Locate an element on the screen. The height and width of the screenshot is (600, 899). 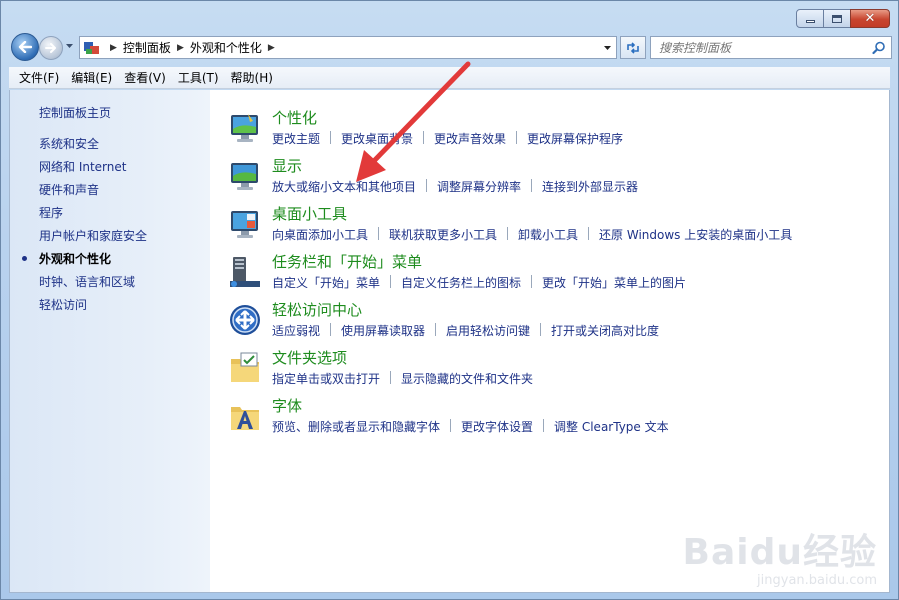
link-cleartype: 调整 ClearType 文本 is located at coordinates (611, 426).